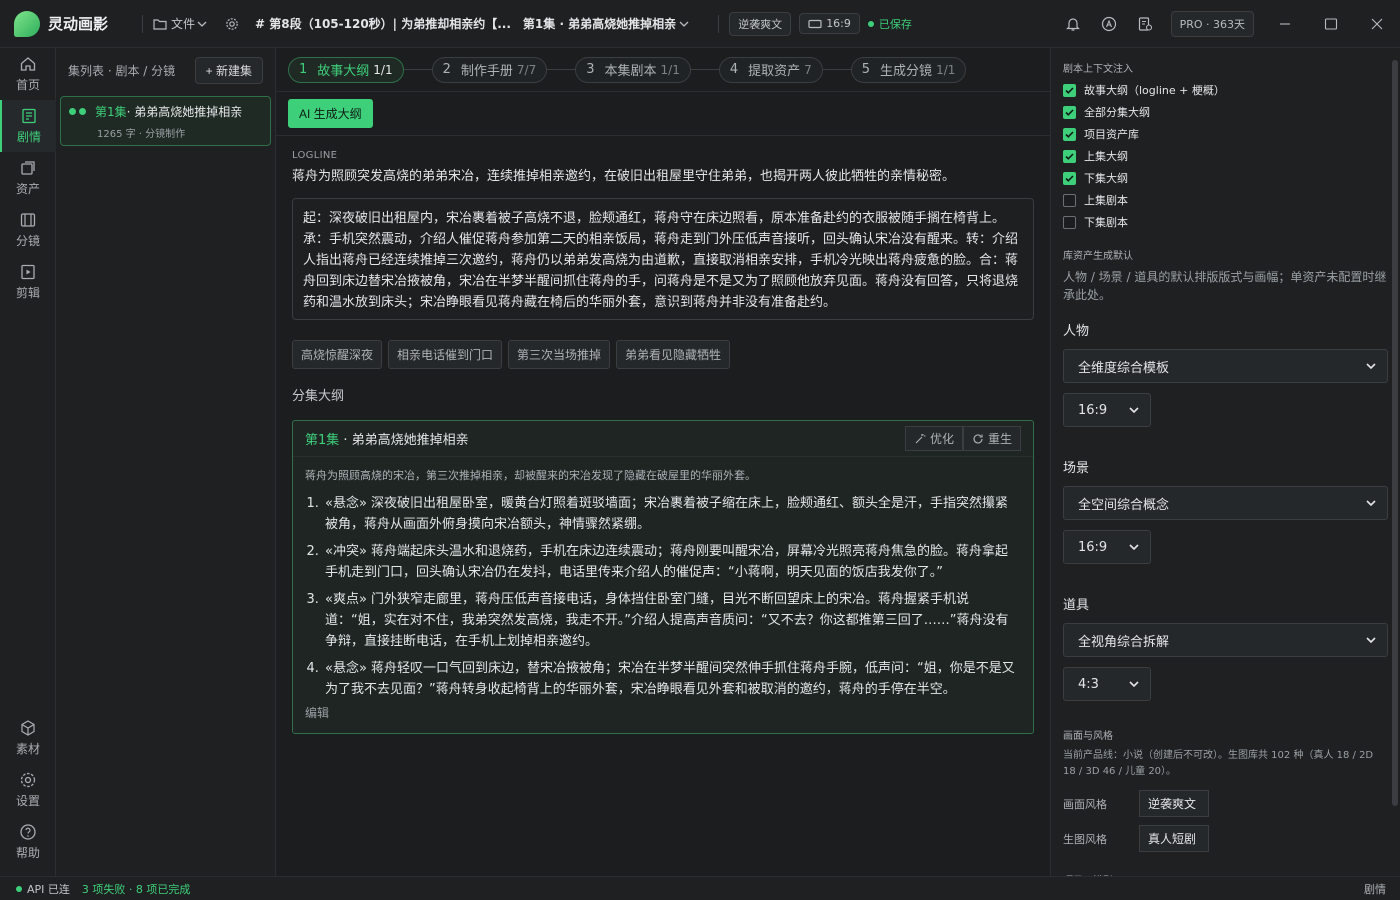  What do you see at coordinates (387, 438) in the screenshot?
I see `outline-card-title: 第1集 · 弟弟高烧她推掉相亲` at bounding box center [387, 438].